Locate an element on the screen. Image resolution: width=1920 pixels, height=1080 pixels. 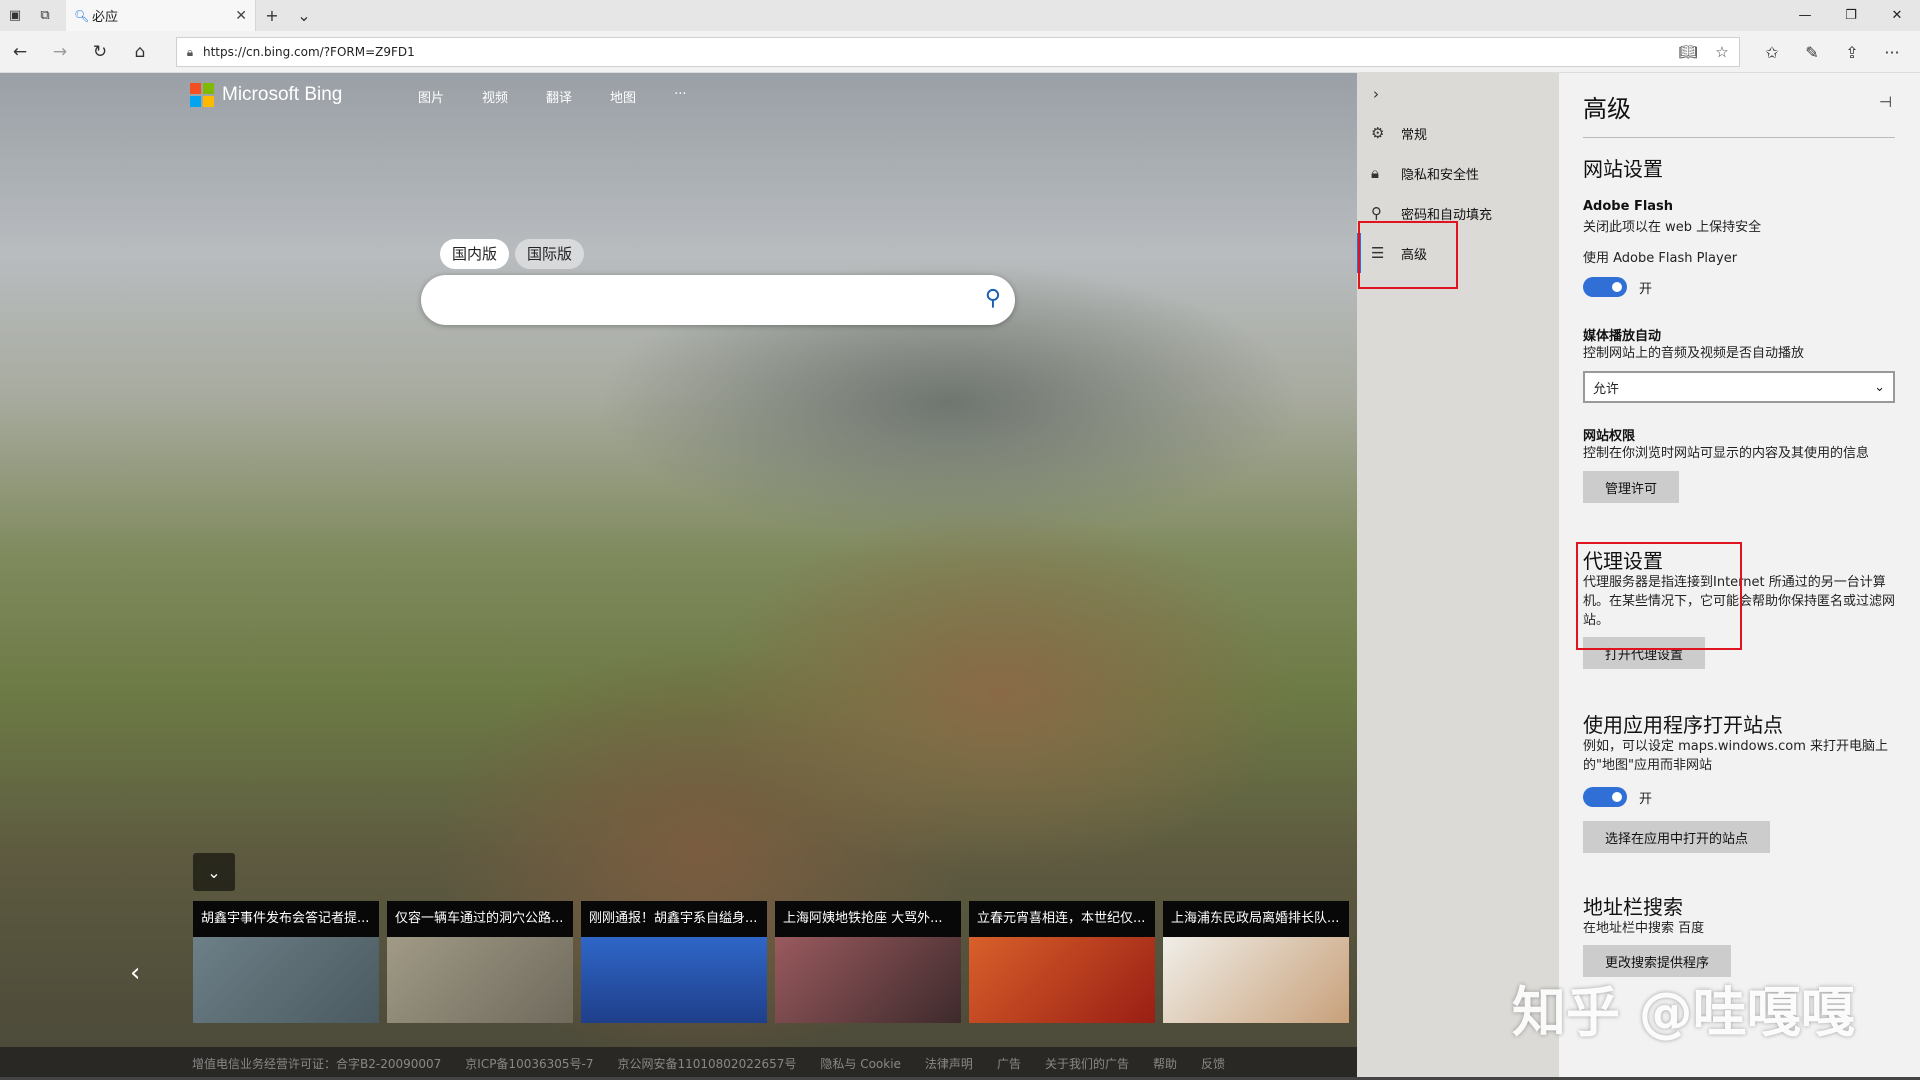
flash-toggle-row: 开 is located at coordinates (1617, 287).